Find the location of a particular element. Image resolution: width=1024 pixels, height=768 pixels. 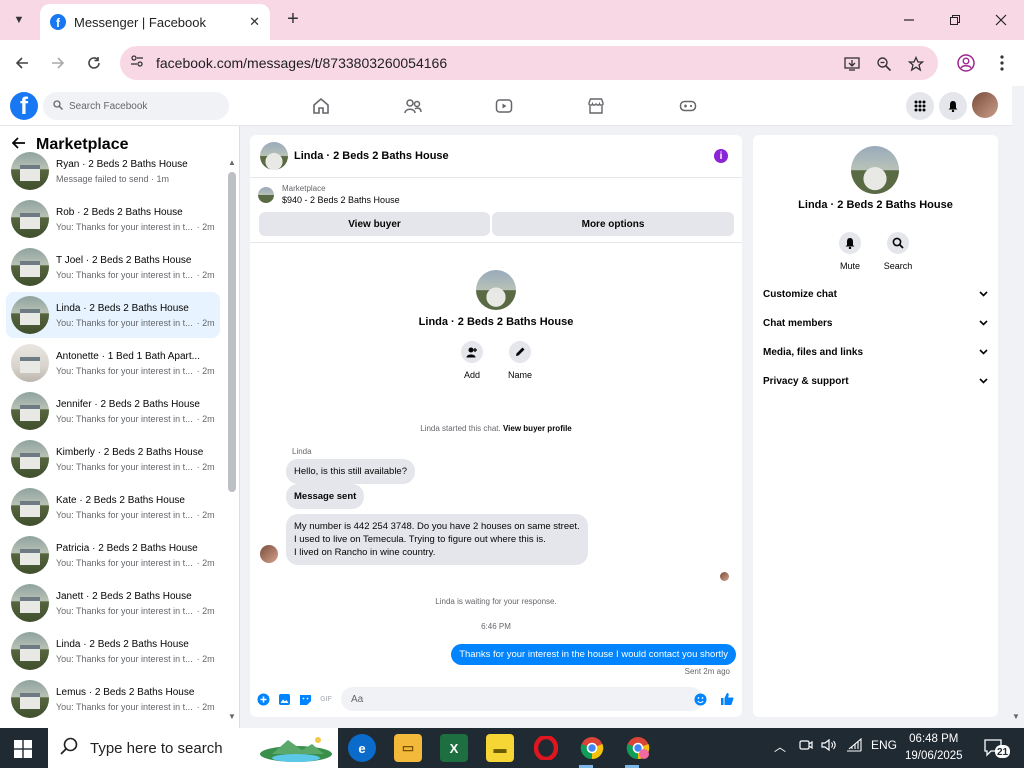

name-action: Name is located at coordinates (520, 360).